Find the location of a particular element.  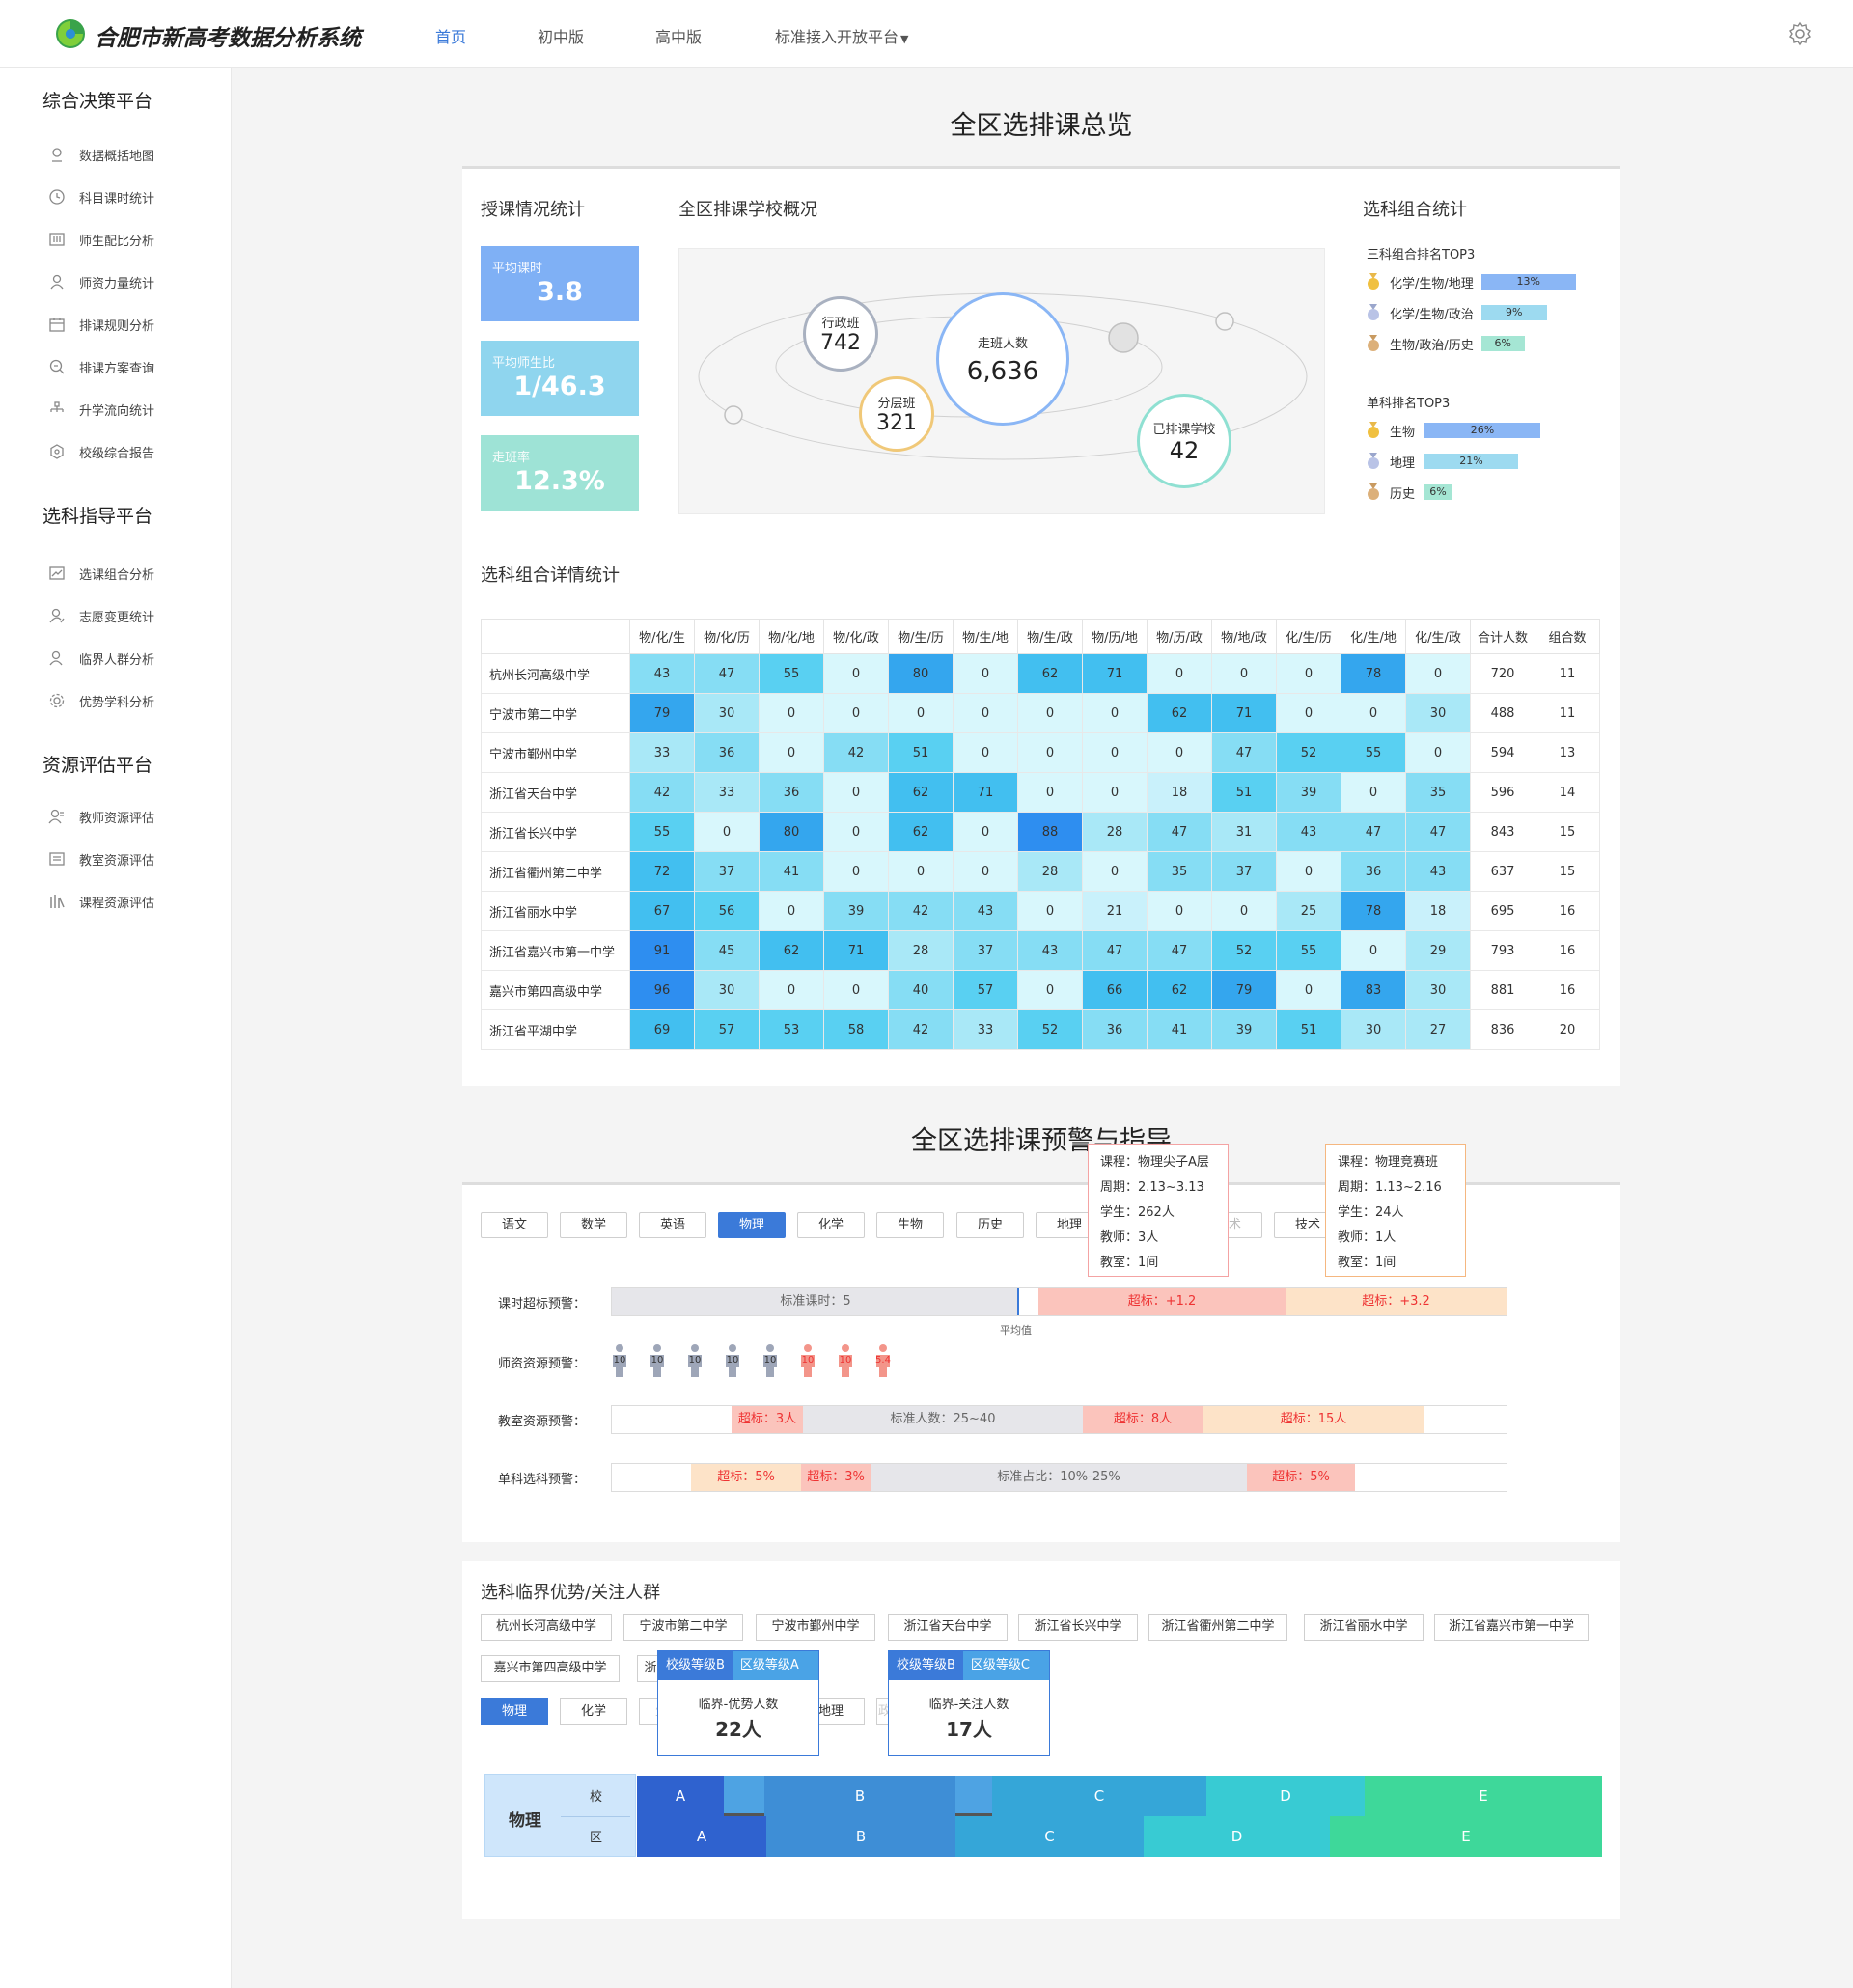

band-district-e: E is located at coordinates (1466, 1836).